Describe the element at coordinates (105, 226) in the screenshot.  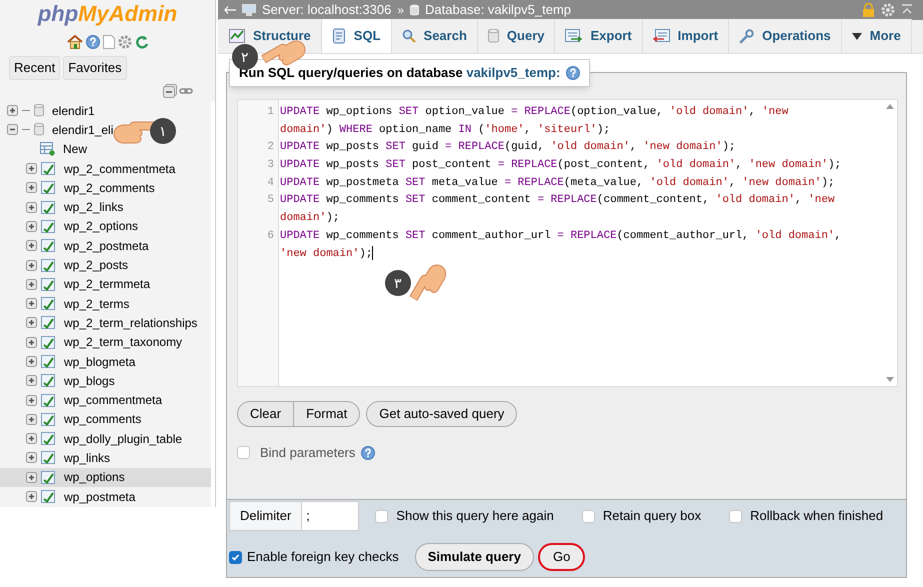
I see `table-item: wp_2_options` at that location.